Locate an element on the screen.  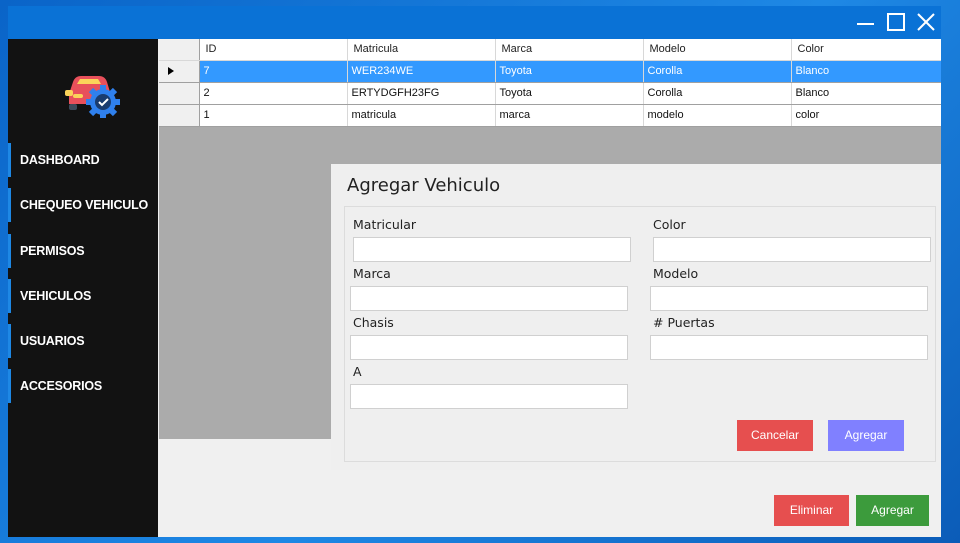
sidebar-item-label: VEHICULOS is located at coordinates (56, 296).